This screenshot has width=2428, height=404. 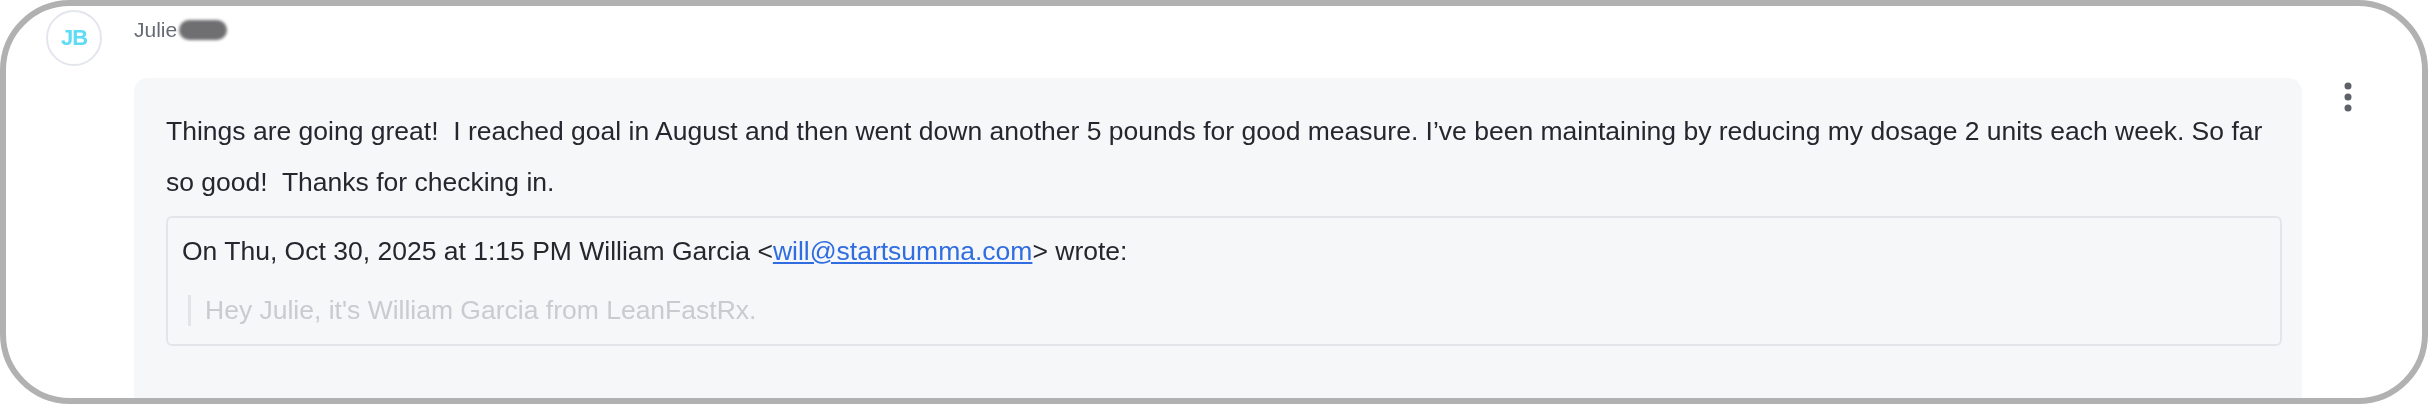 I want to click on more-options-icon, so click(x=2348, y=97).